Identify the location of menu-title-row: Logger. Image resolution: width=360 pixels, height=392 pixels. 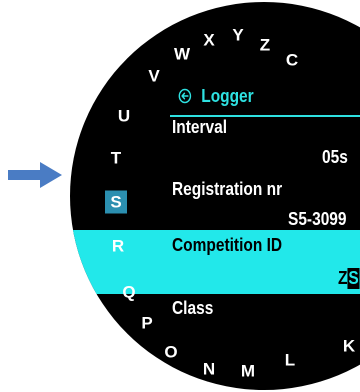
(216, 96).